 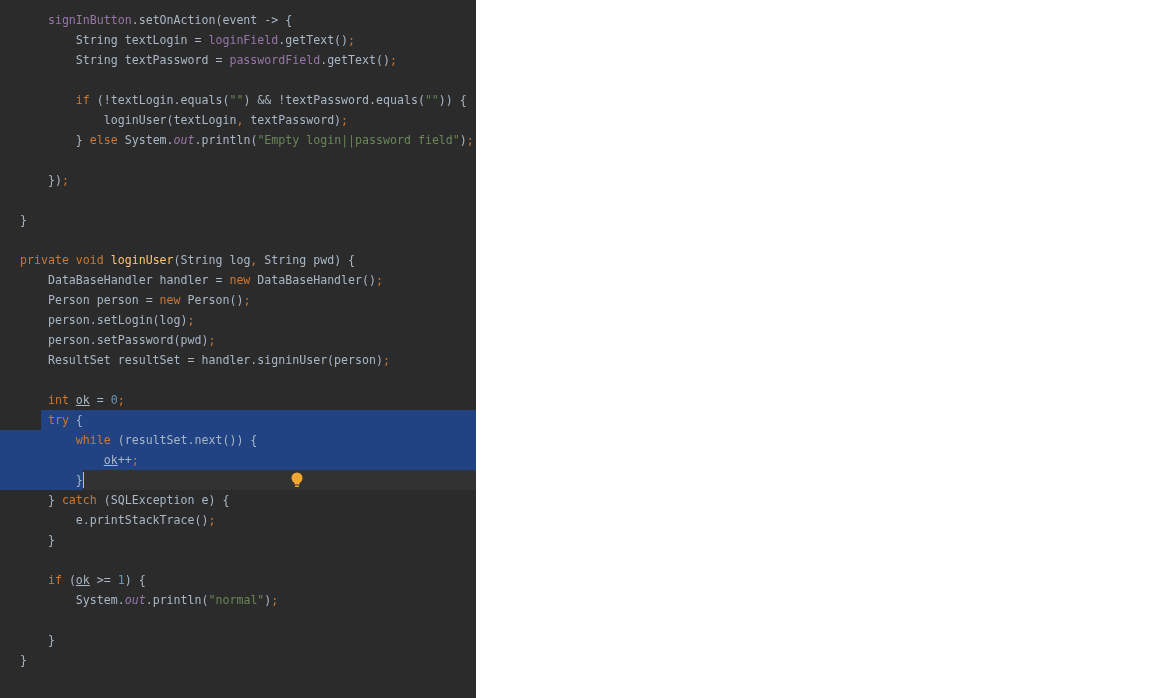 I want to click on code-line: System.out.println("normal");, so click(x=176, y=600).